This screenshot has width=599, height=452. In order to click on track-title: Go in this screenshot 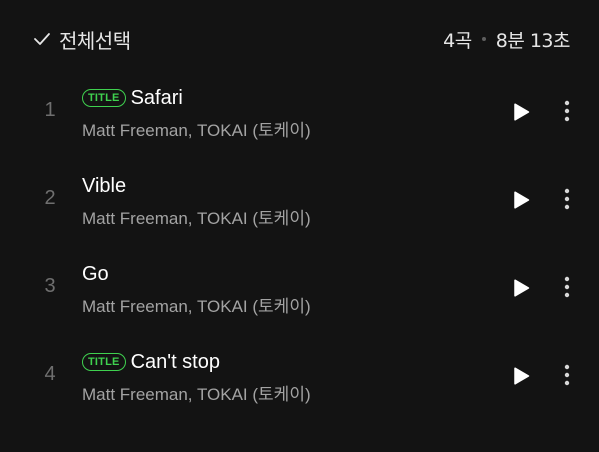, I will do `click(95, 273)`.